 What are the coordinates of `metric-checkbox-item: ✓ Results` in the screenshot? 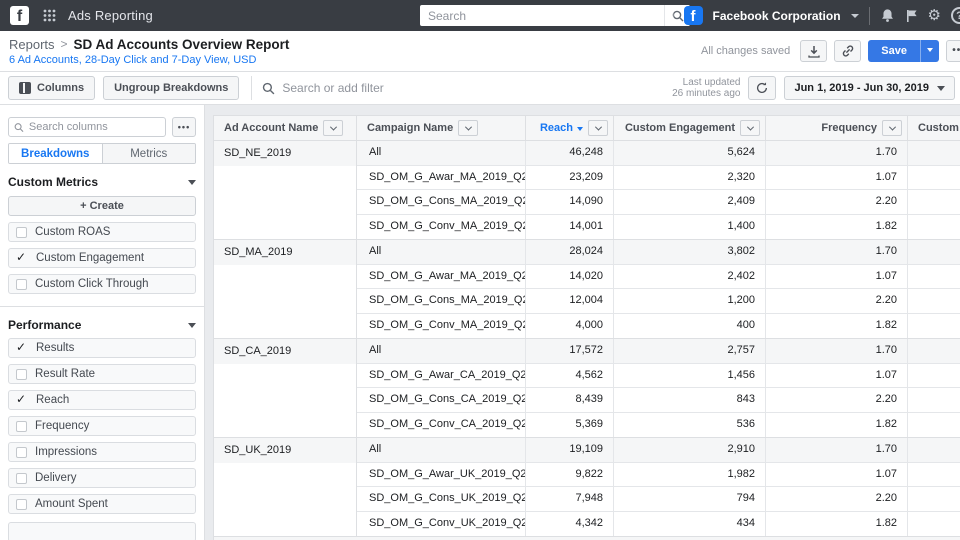 It's located at (102, 348).